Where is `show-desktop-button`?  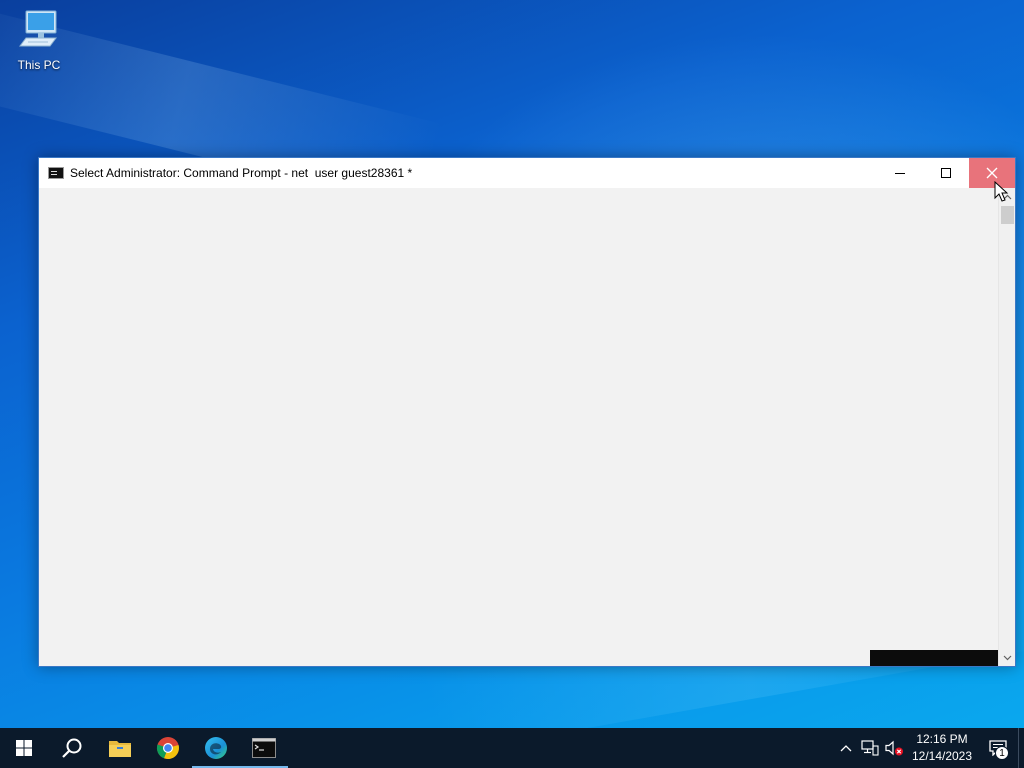 show-desktop-button is located at coordinates (1021, 748).